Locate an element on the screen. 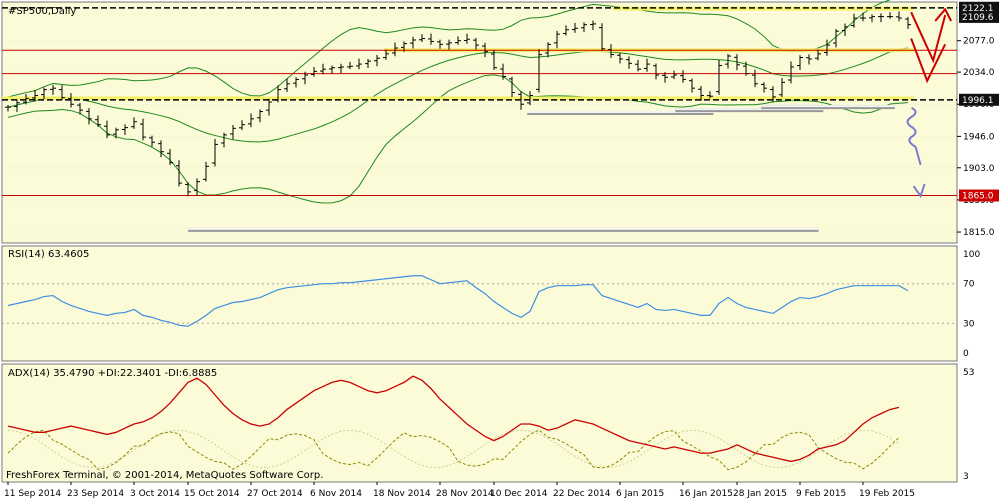 Image resolution: width=1000 pixels, height=500 pixels. x-axis-tick-label: 28 Jan 2015 is located at coordinates (760, 494).